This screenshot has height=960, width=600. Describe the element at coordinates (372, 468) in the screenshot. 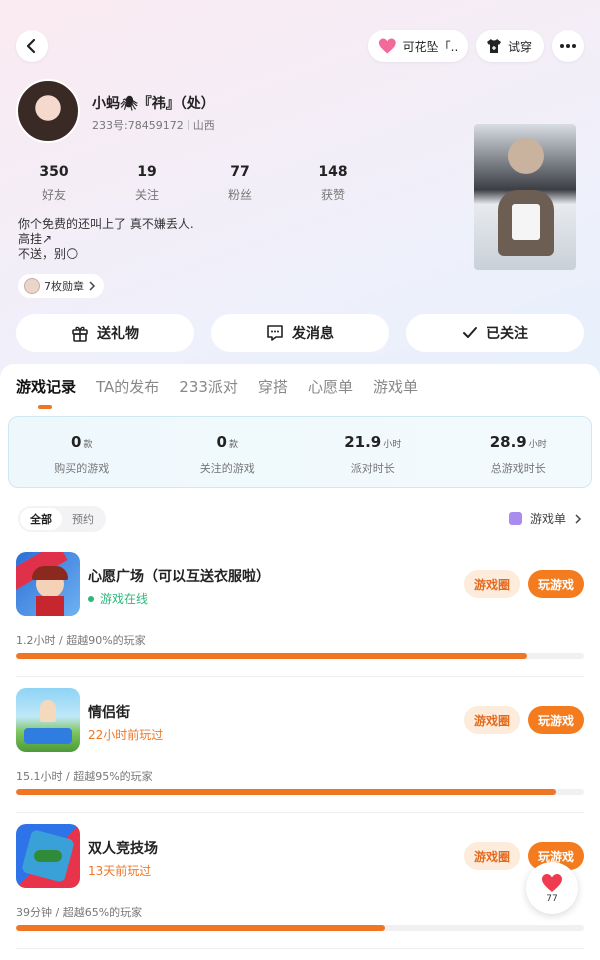

I see `summary-label: 派对时长` at that location.